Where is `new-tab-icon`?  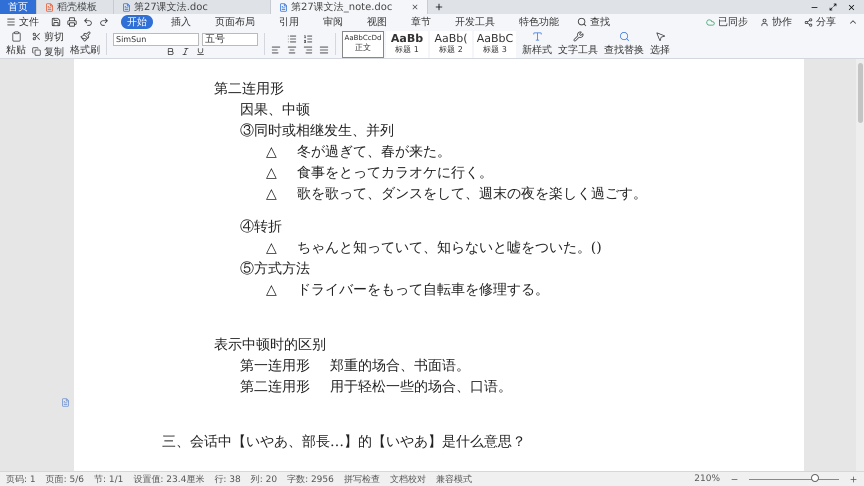
new-tab-icon is located at coordinates (439, 7).